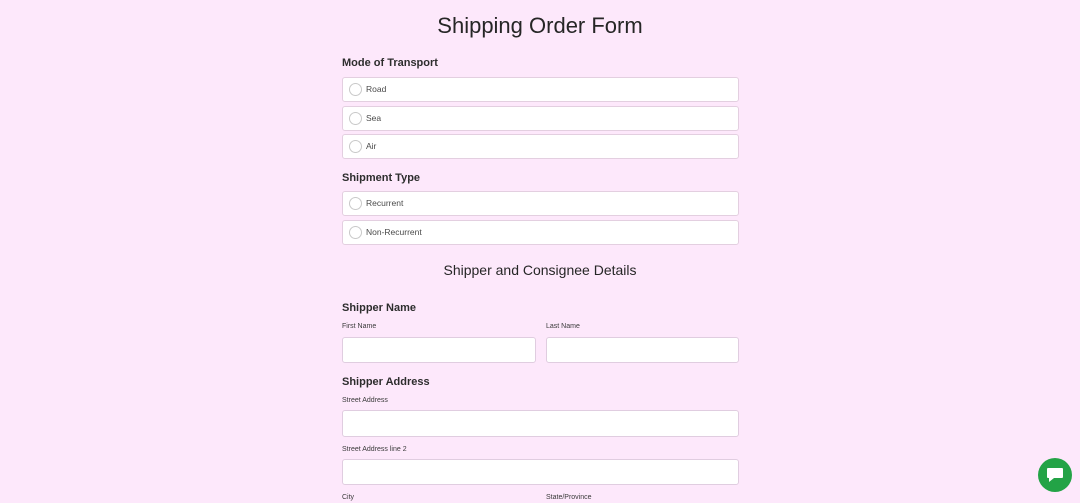  I want to click on option-label: Recurrent, so click(385, 203).